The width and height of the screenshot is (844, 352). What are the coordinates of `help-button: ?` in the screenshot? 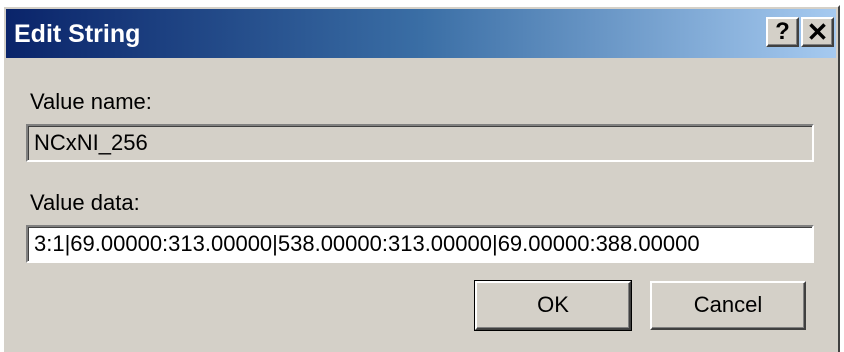 It's located at (782, 32).